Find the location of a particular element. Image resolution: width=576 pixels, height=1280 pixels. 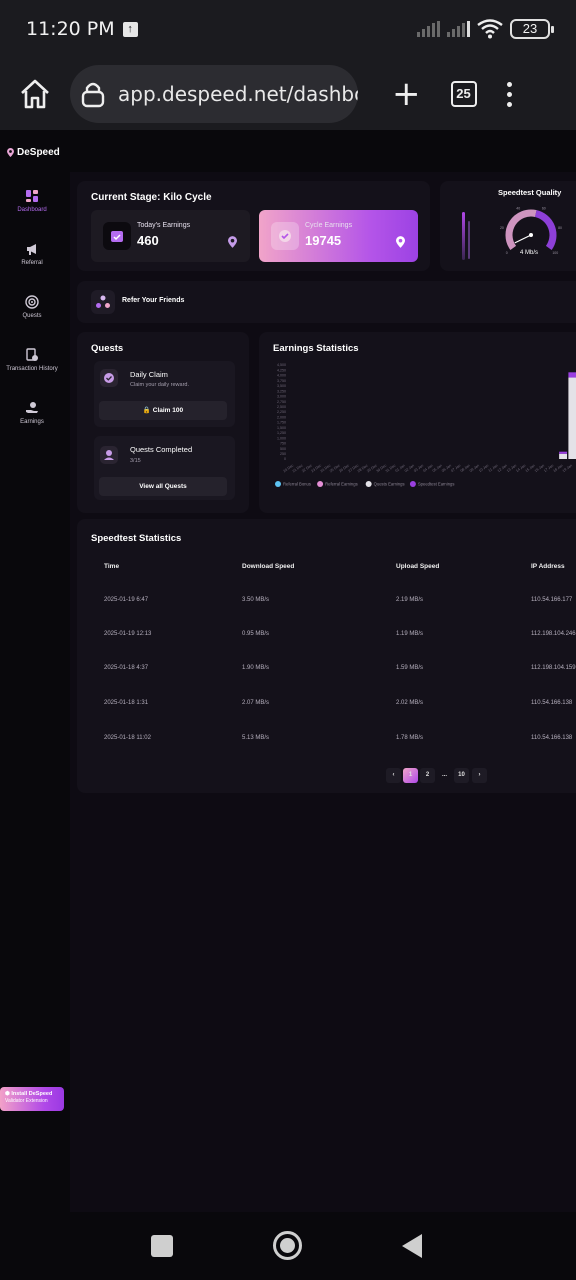

column-header-ip: IP Address is located at coordinates (548, 566).